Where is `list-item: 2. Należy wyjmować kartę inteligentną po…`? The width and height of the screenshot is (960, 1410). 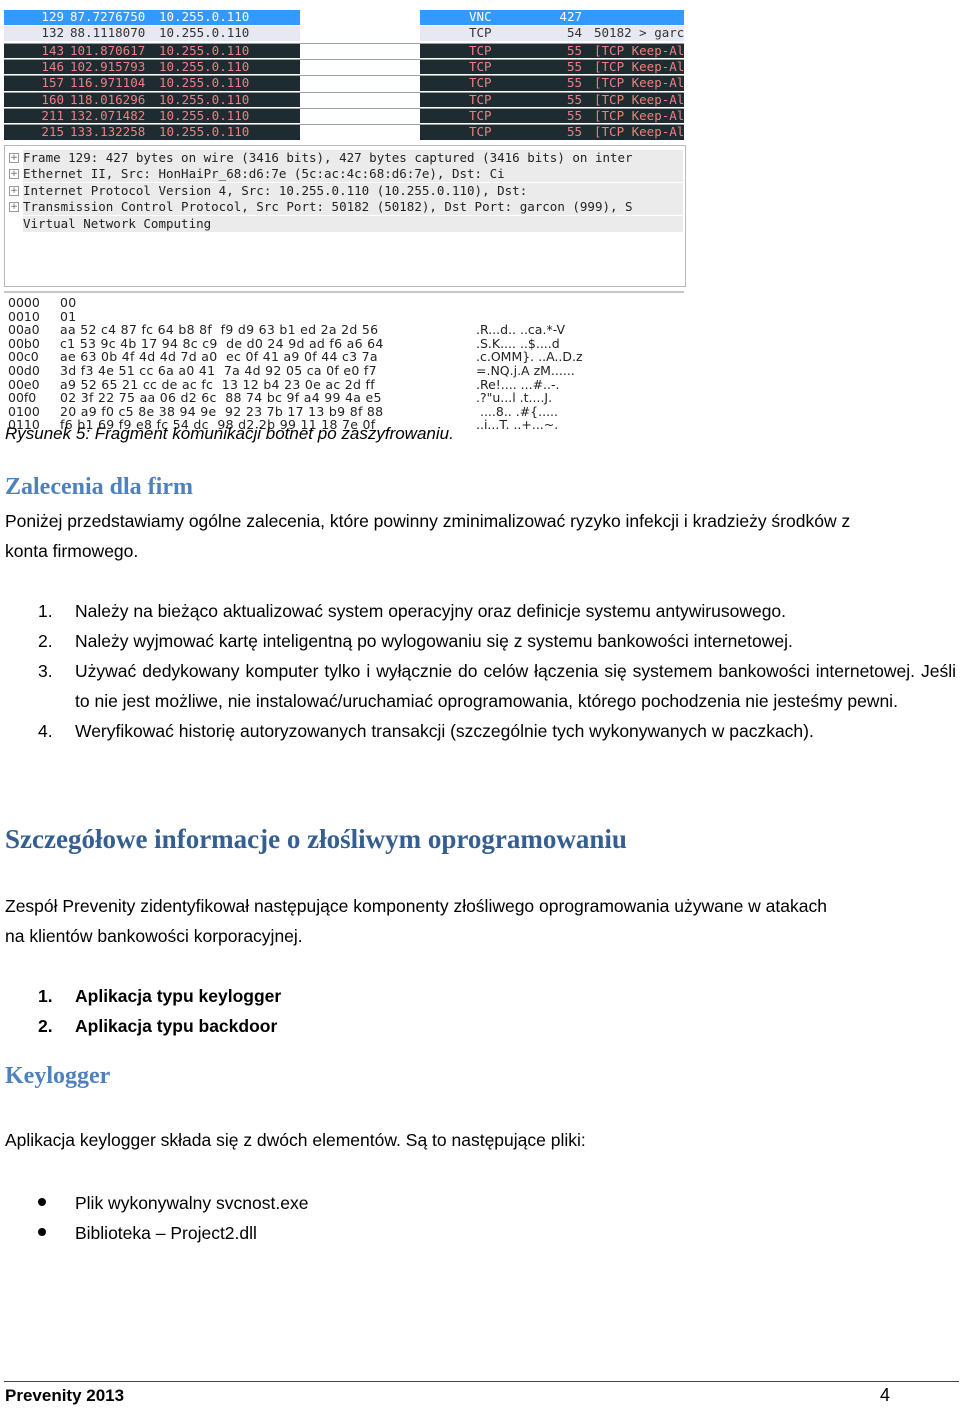
list-item: 2. Należy wyjmować kartę inteligentną po… is located at coordinates (415, 641).